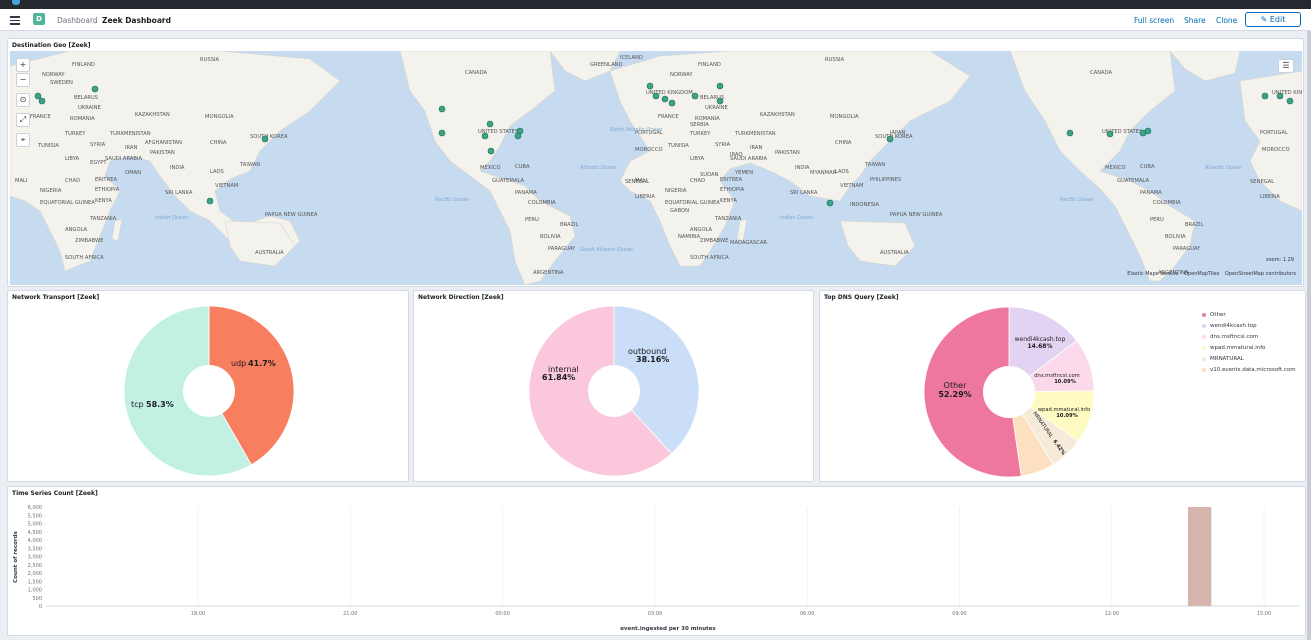 The height and width of the screenshot is (640, 1311). I want to click on ocean-label: Indian Ocean, so click(171, 218).